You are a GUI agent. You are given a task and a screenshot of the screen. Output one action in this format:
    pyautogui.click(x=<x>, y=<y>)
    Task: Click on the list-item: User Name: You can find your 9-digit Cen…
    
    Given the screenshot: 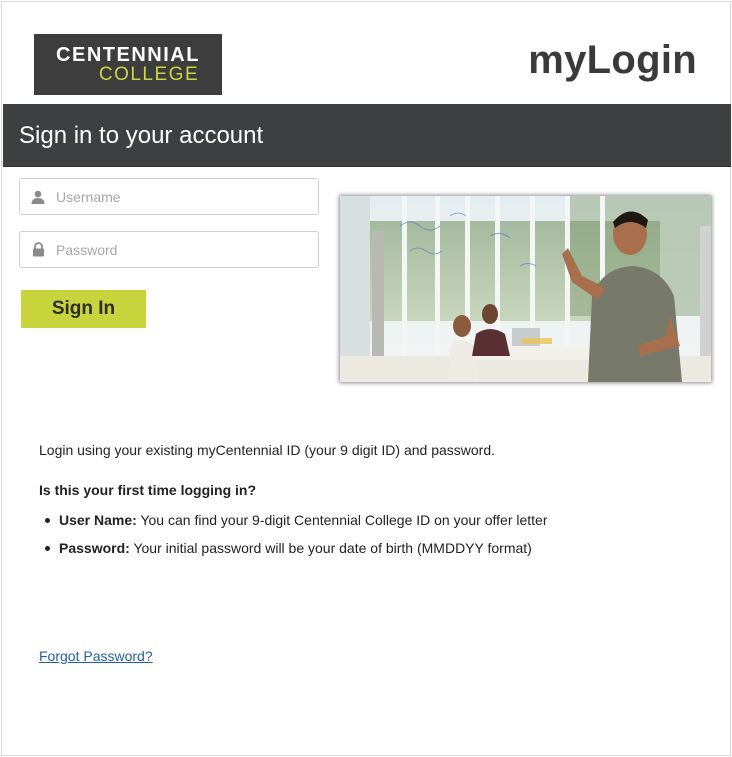 What is the action you would take?
    pyautogui.click(x=369, y=520)
    